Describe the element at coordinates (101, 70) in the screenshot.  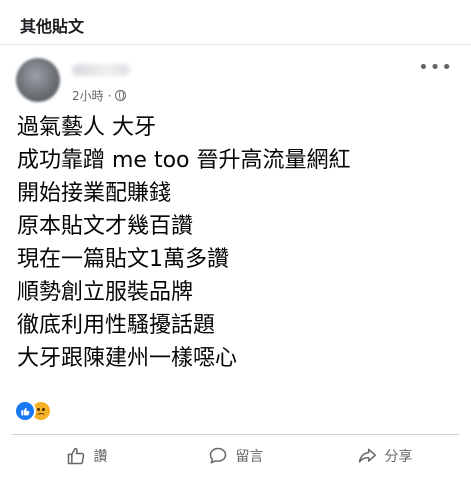
I see `author-name-blurred` at that location.